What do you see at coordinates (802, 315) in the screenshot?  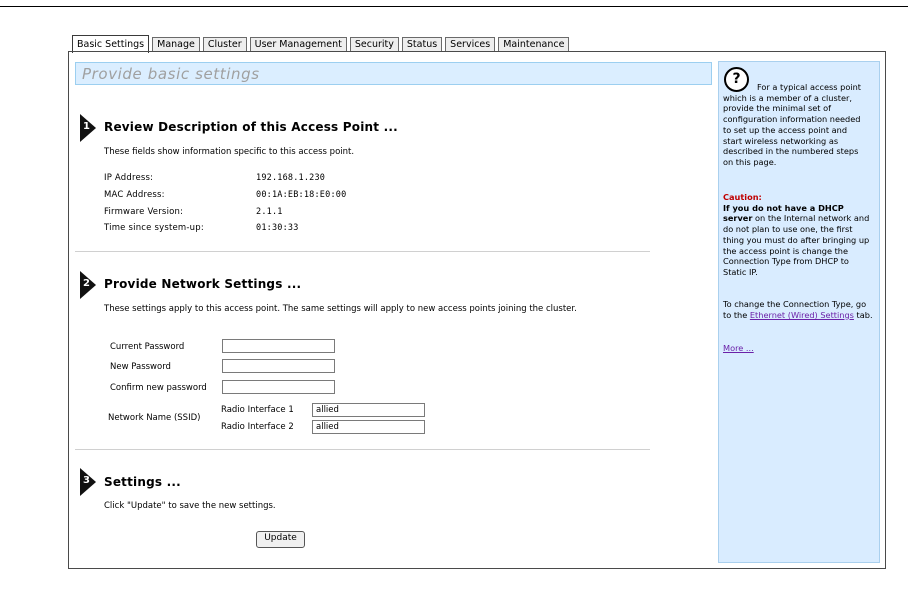 I see `ethernet-settings-link: Ethernet (Wired) Settings` at bounding box center [802, 315].